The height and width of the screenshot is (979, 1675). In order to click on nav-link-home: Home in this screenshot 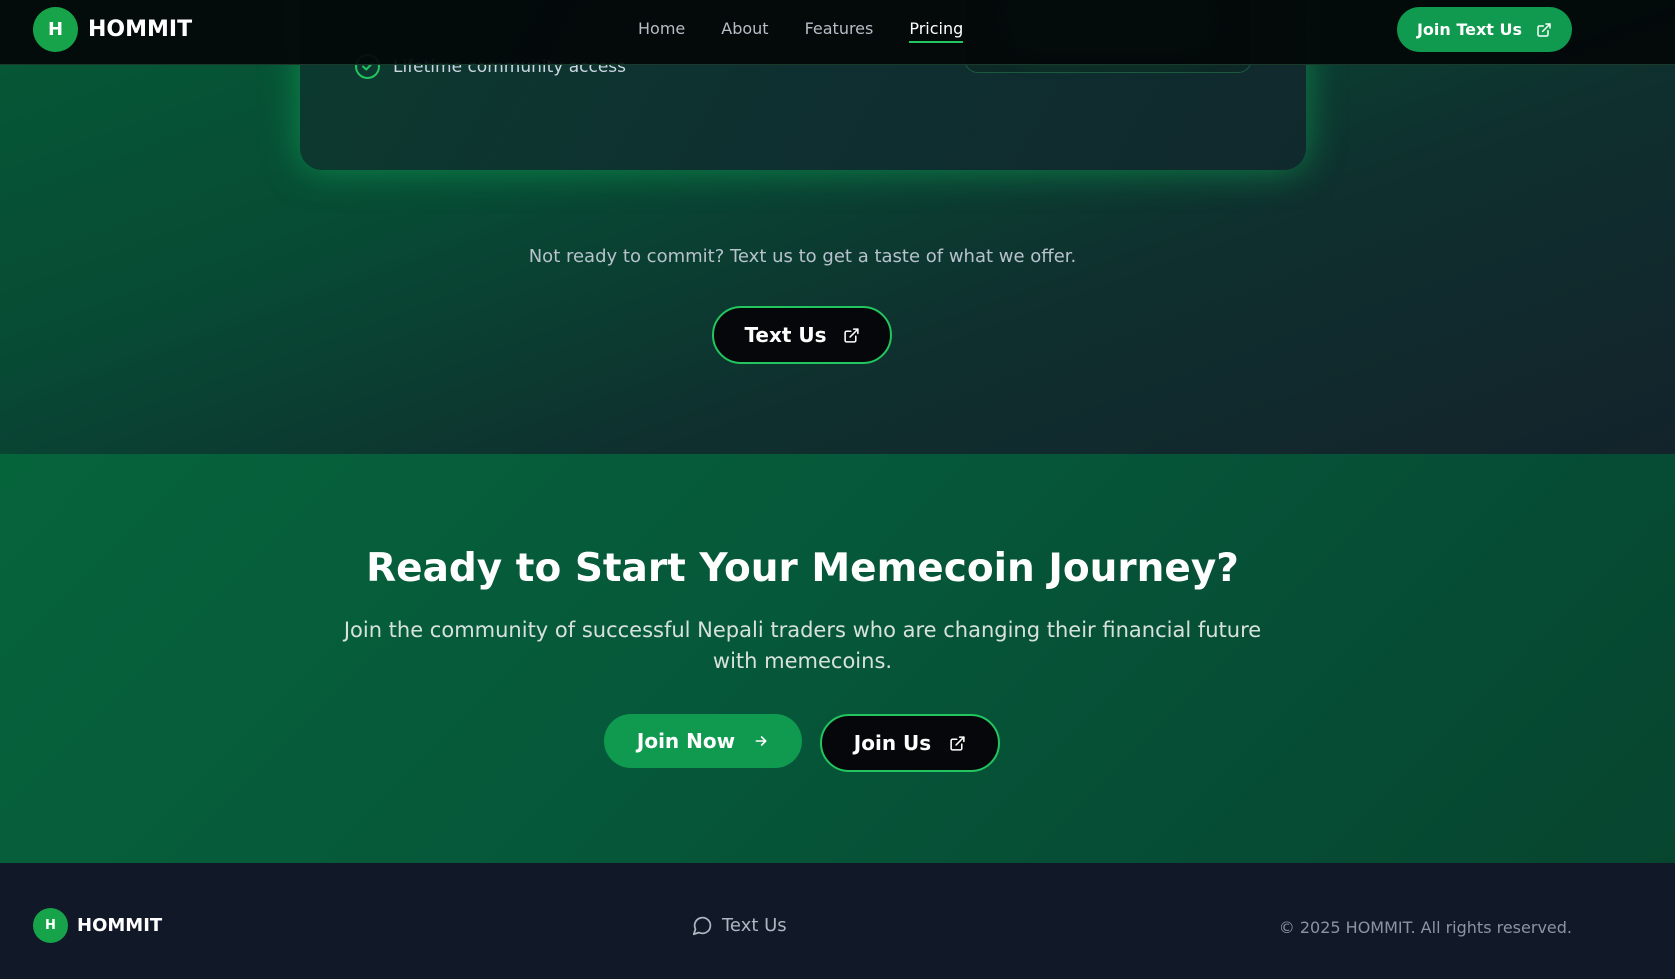, I will do `click(661, 31)`.